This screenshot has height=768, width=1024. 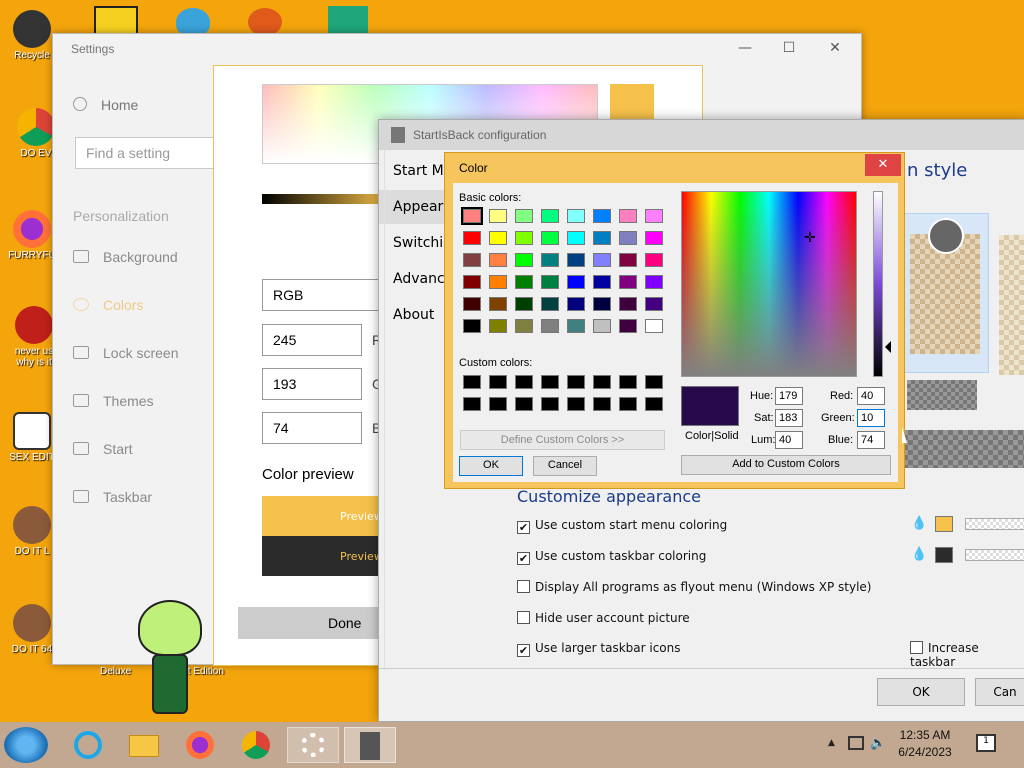 I want to click on sib-menu-switching: Switchi, so click(x=418, y=243).